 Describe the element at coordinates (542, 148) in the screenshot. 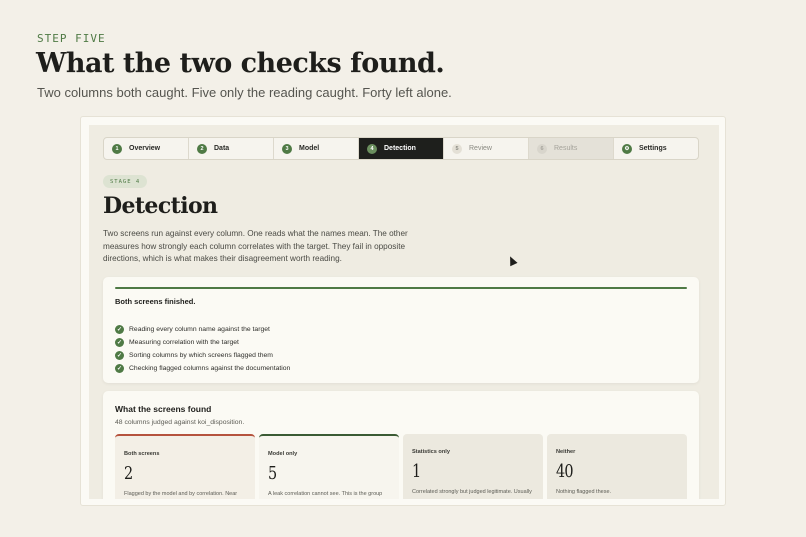

I see `step-number: 6` at that location.